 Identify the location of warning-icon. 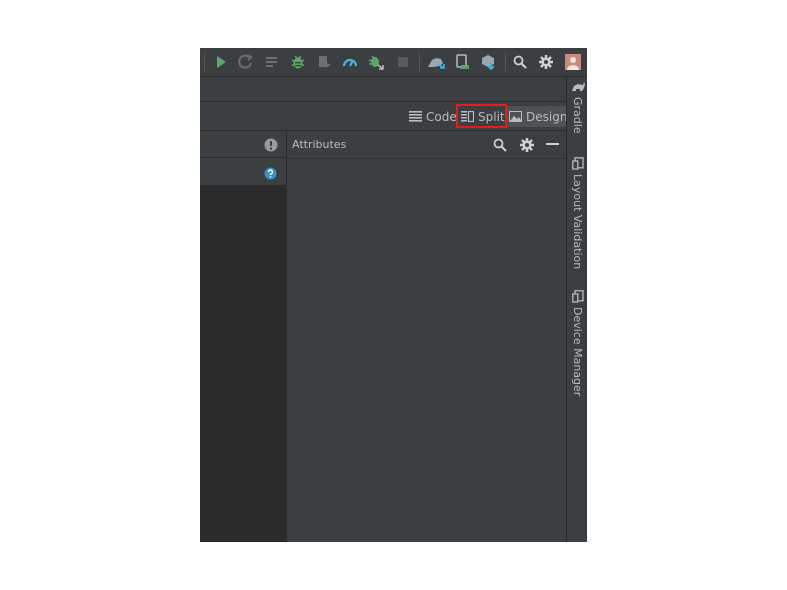
(271, 144).